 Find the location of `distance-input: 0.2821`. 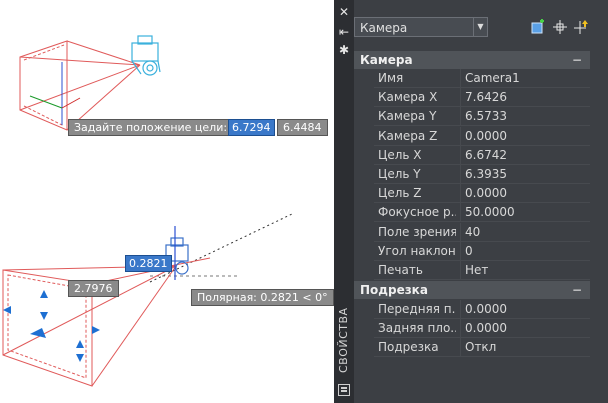

distance-input: 0.2821 is located at coordinates (148, 263).